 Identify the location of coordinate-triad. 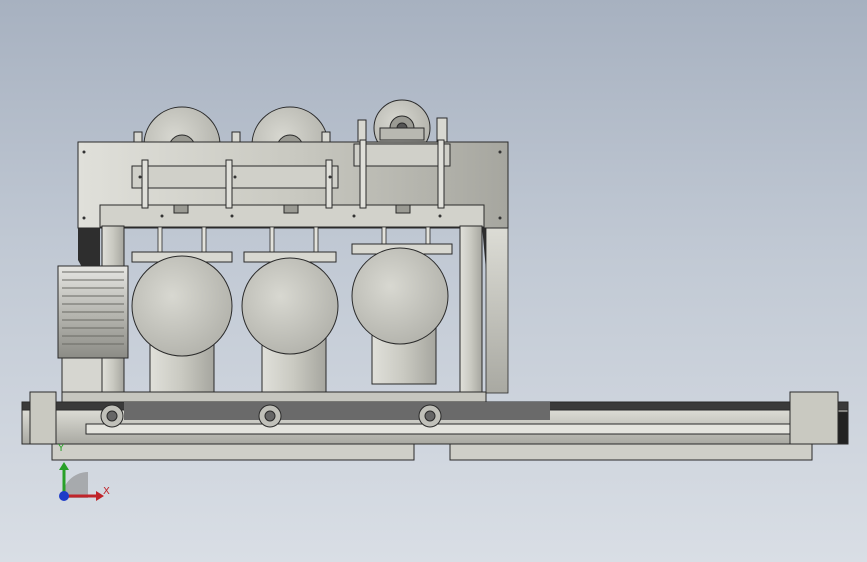
(81, 481).